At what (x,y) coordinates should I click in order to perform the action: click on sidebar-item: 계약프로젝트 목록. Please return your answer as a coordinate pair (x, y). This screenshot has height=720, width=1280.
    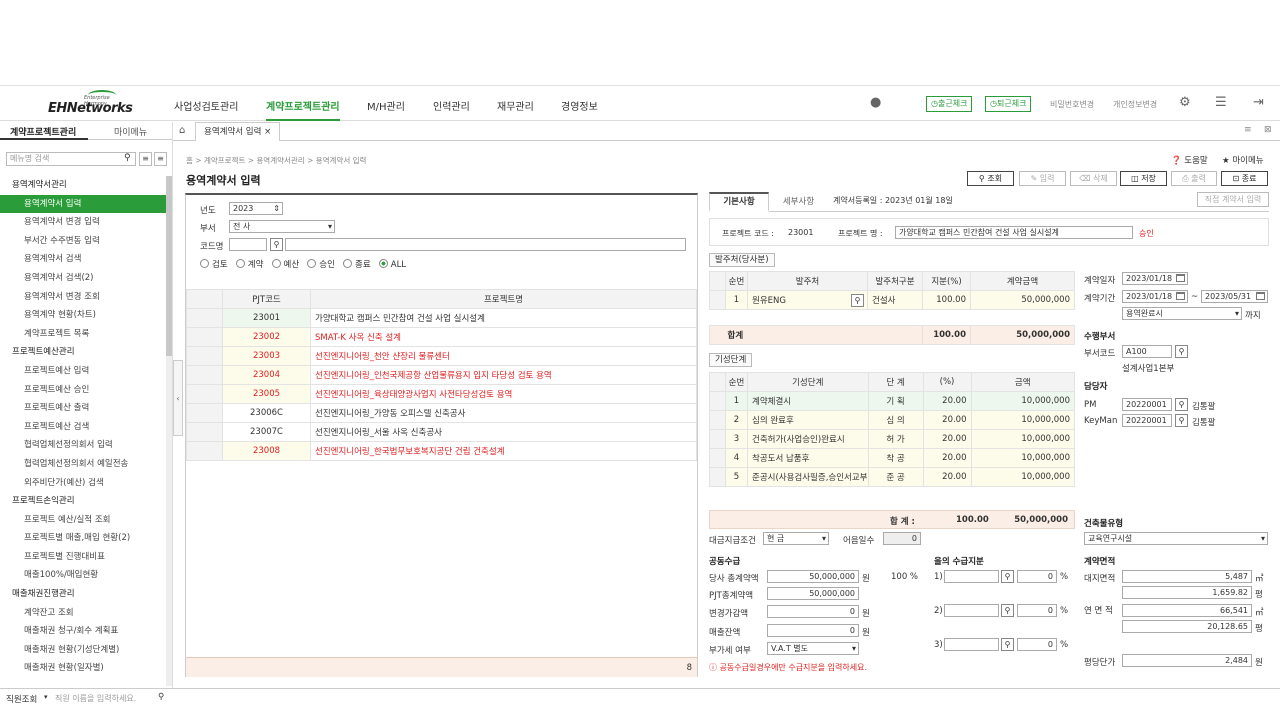
    Looking at the image, I should click on (83, 334).